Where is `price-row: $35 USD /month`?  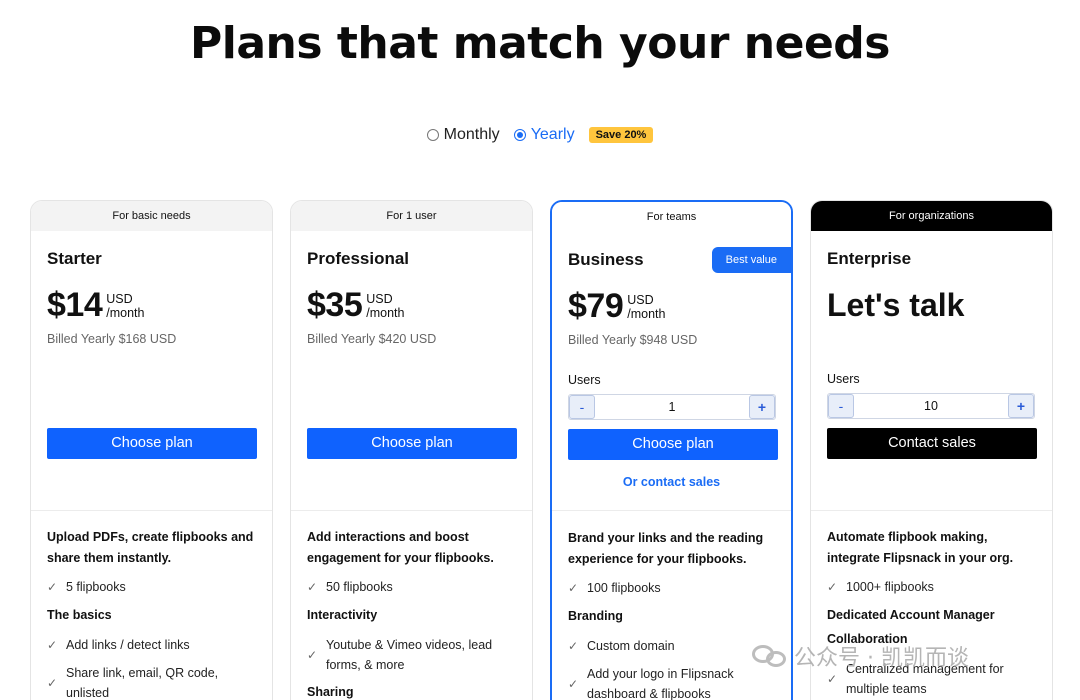 price-row: $35 USD /month is located at coordinates (355, 305).